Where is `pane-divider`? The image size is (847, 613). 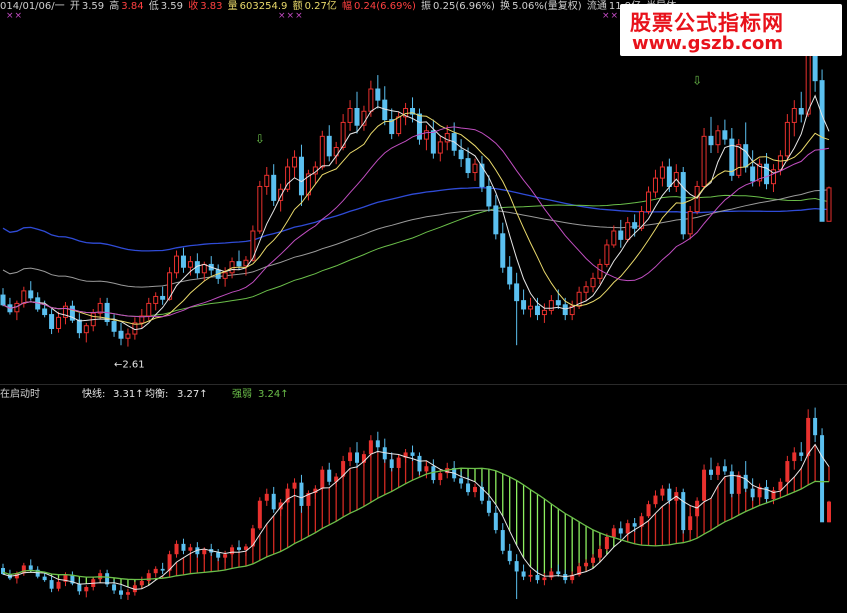 pane-divider is located at coordinates (423, 384).